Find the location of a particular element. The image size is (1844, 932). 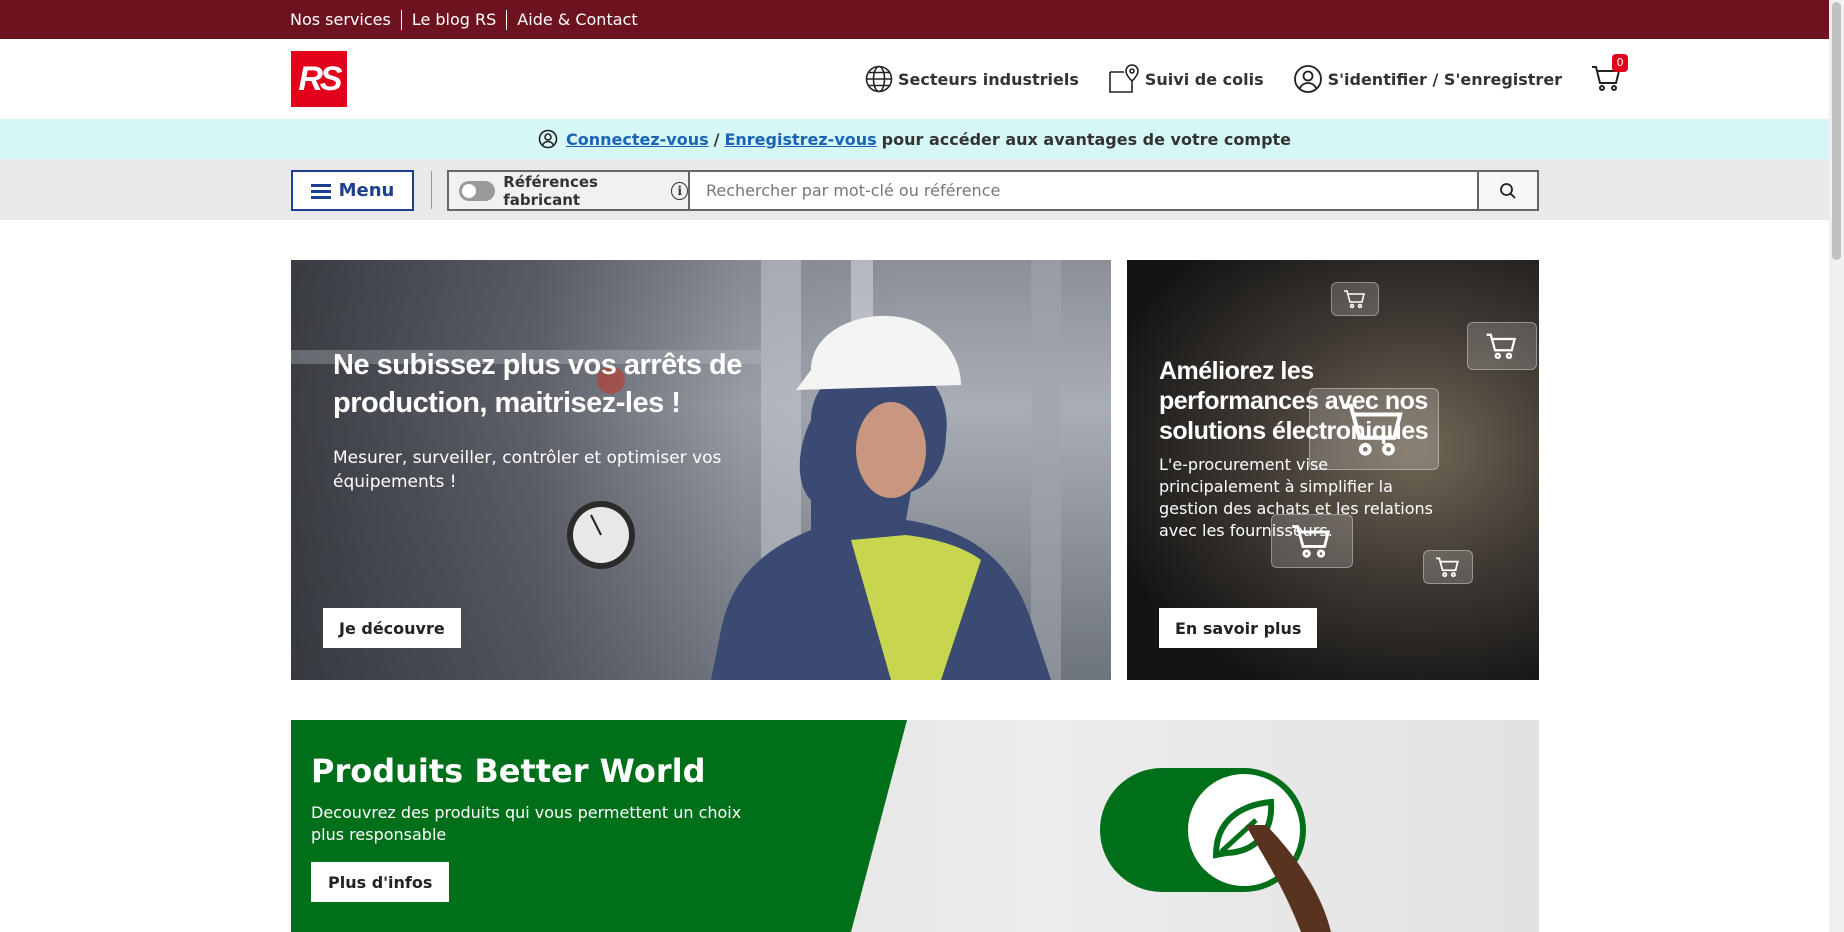

nav-account-label: S'identifier / S'enregistrer is located at coordinates (1445, 79).